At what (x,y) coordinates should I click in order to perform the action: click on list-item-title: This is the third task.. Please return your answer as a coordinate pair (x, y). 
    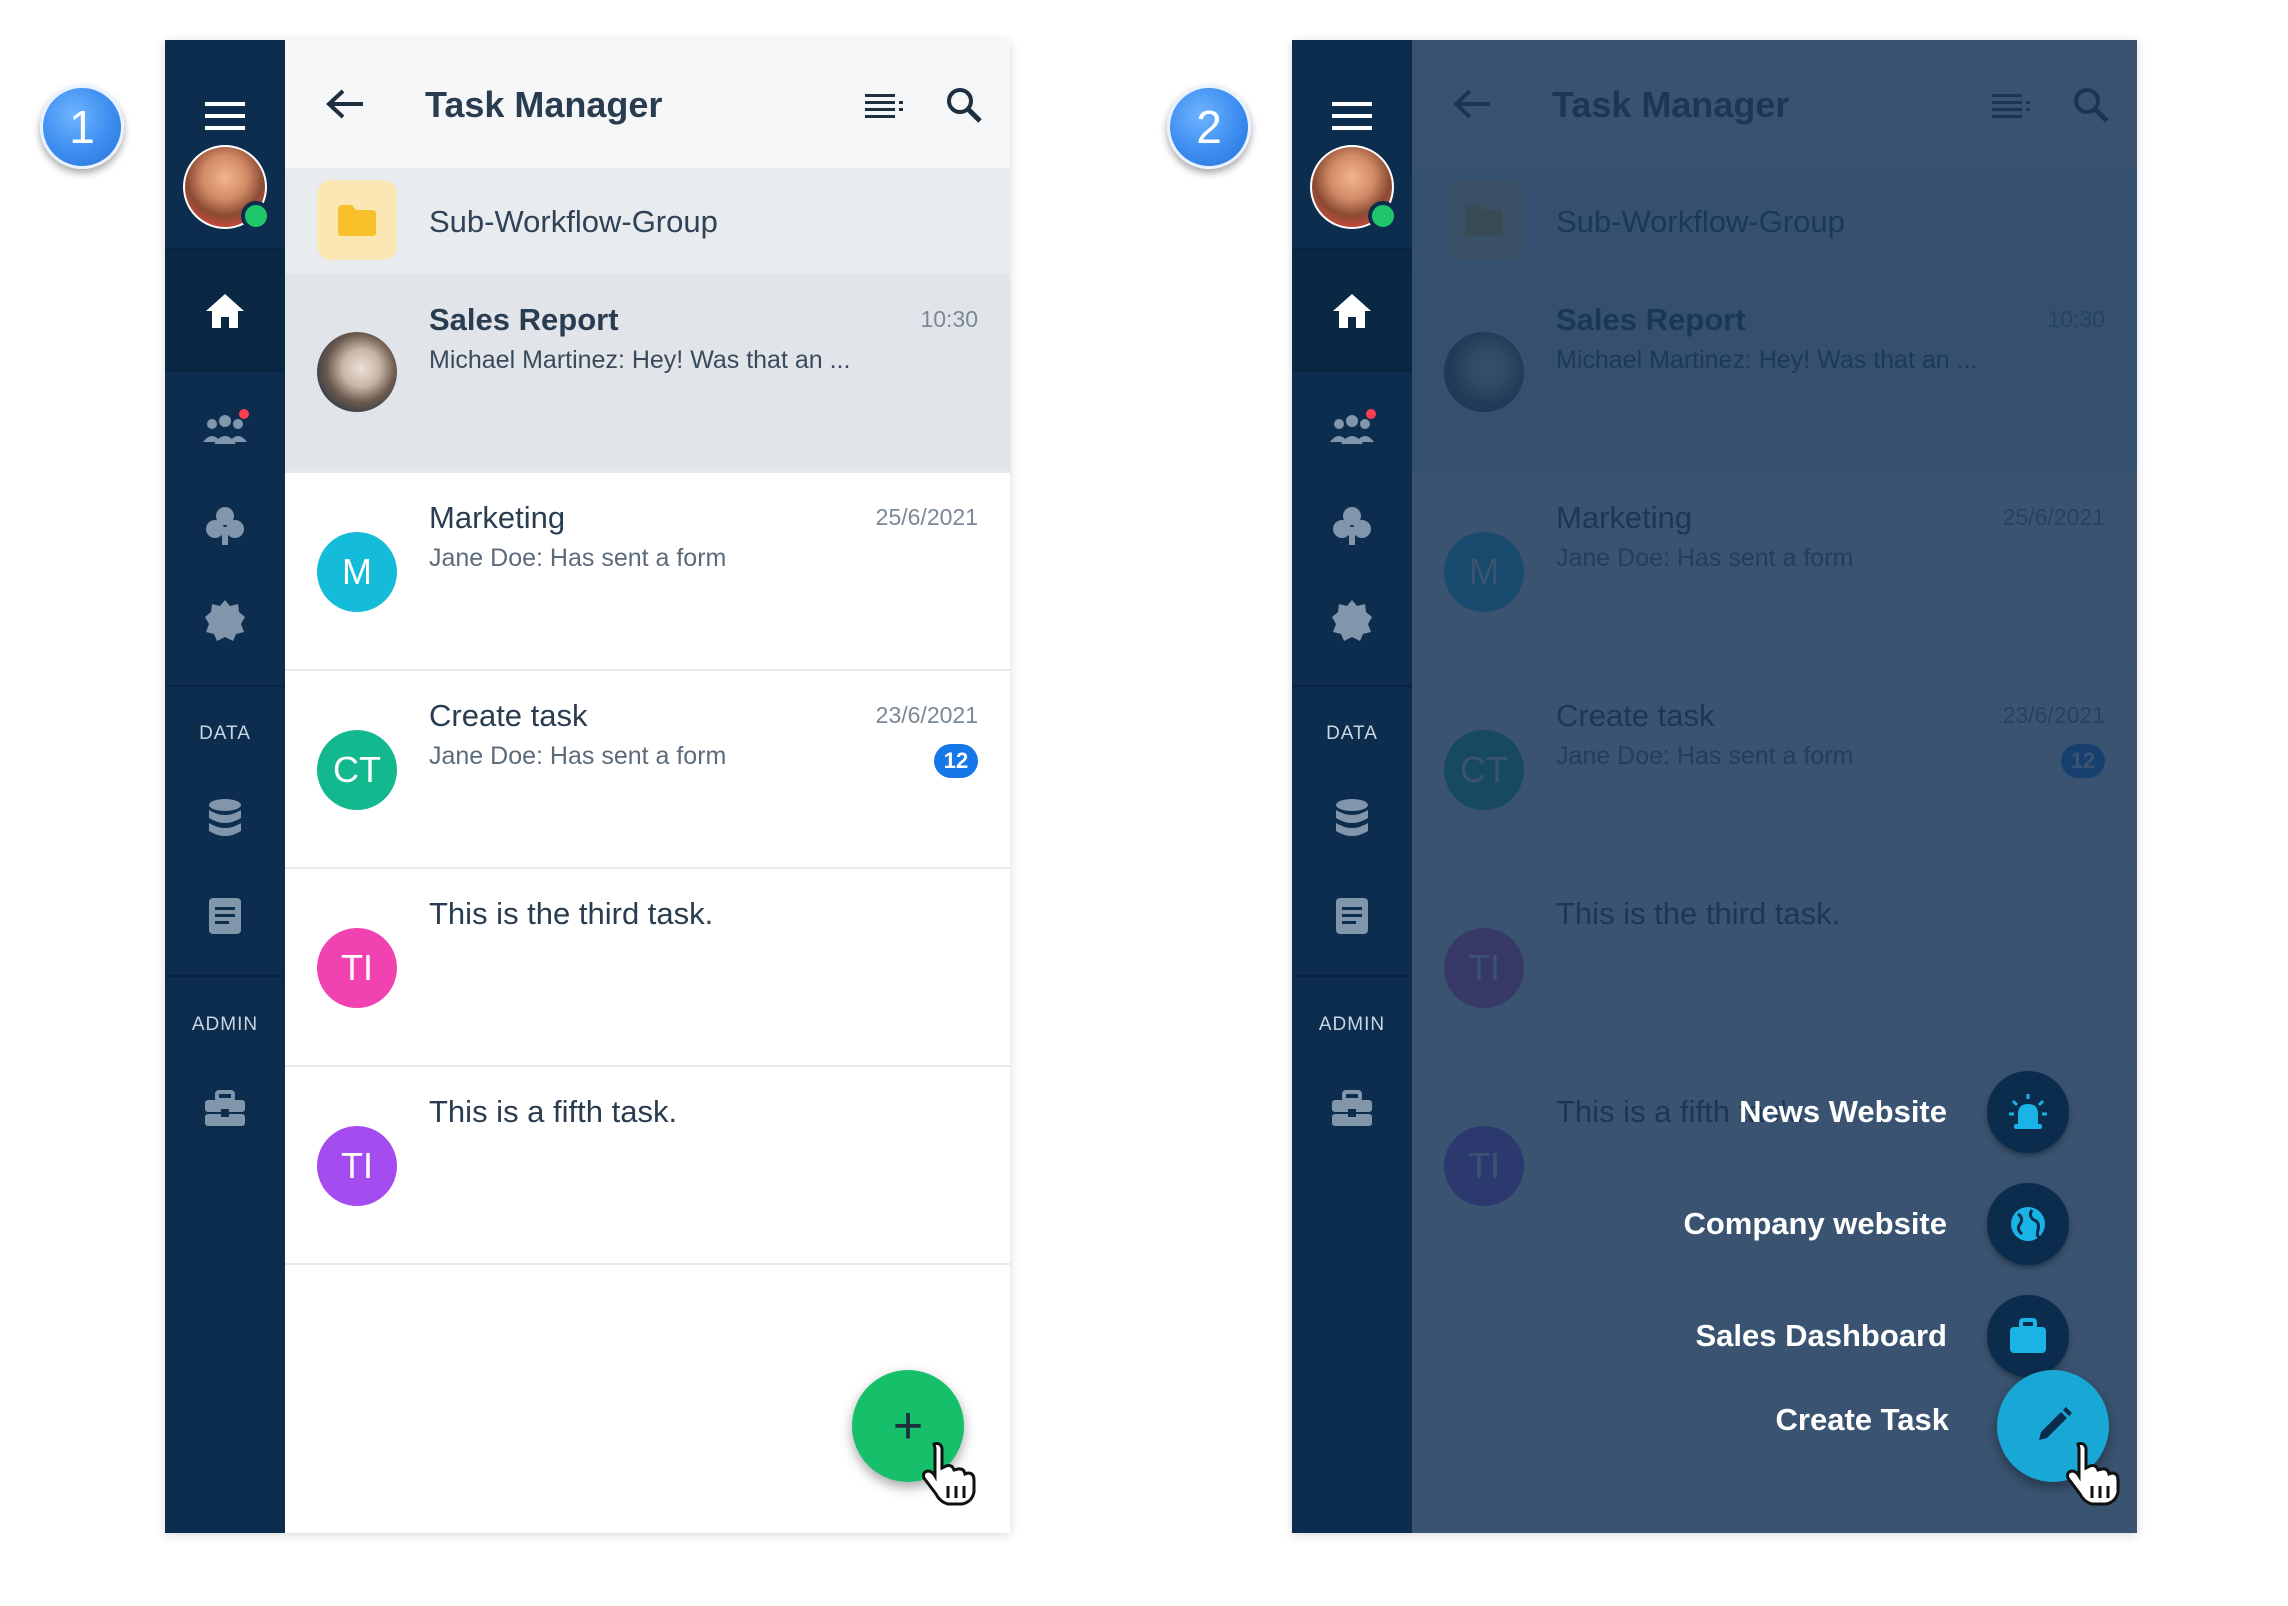
    Looking at the image, I should click on (571, 913).